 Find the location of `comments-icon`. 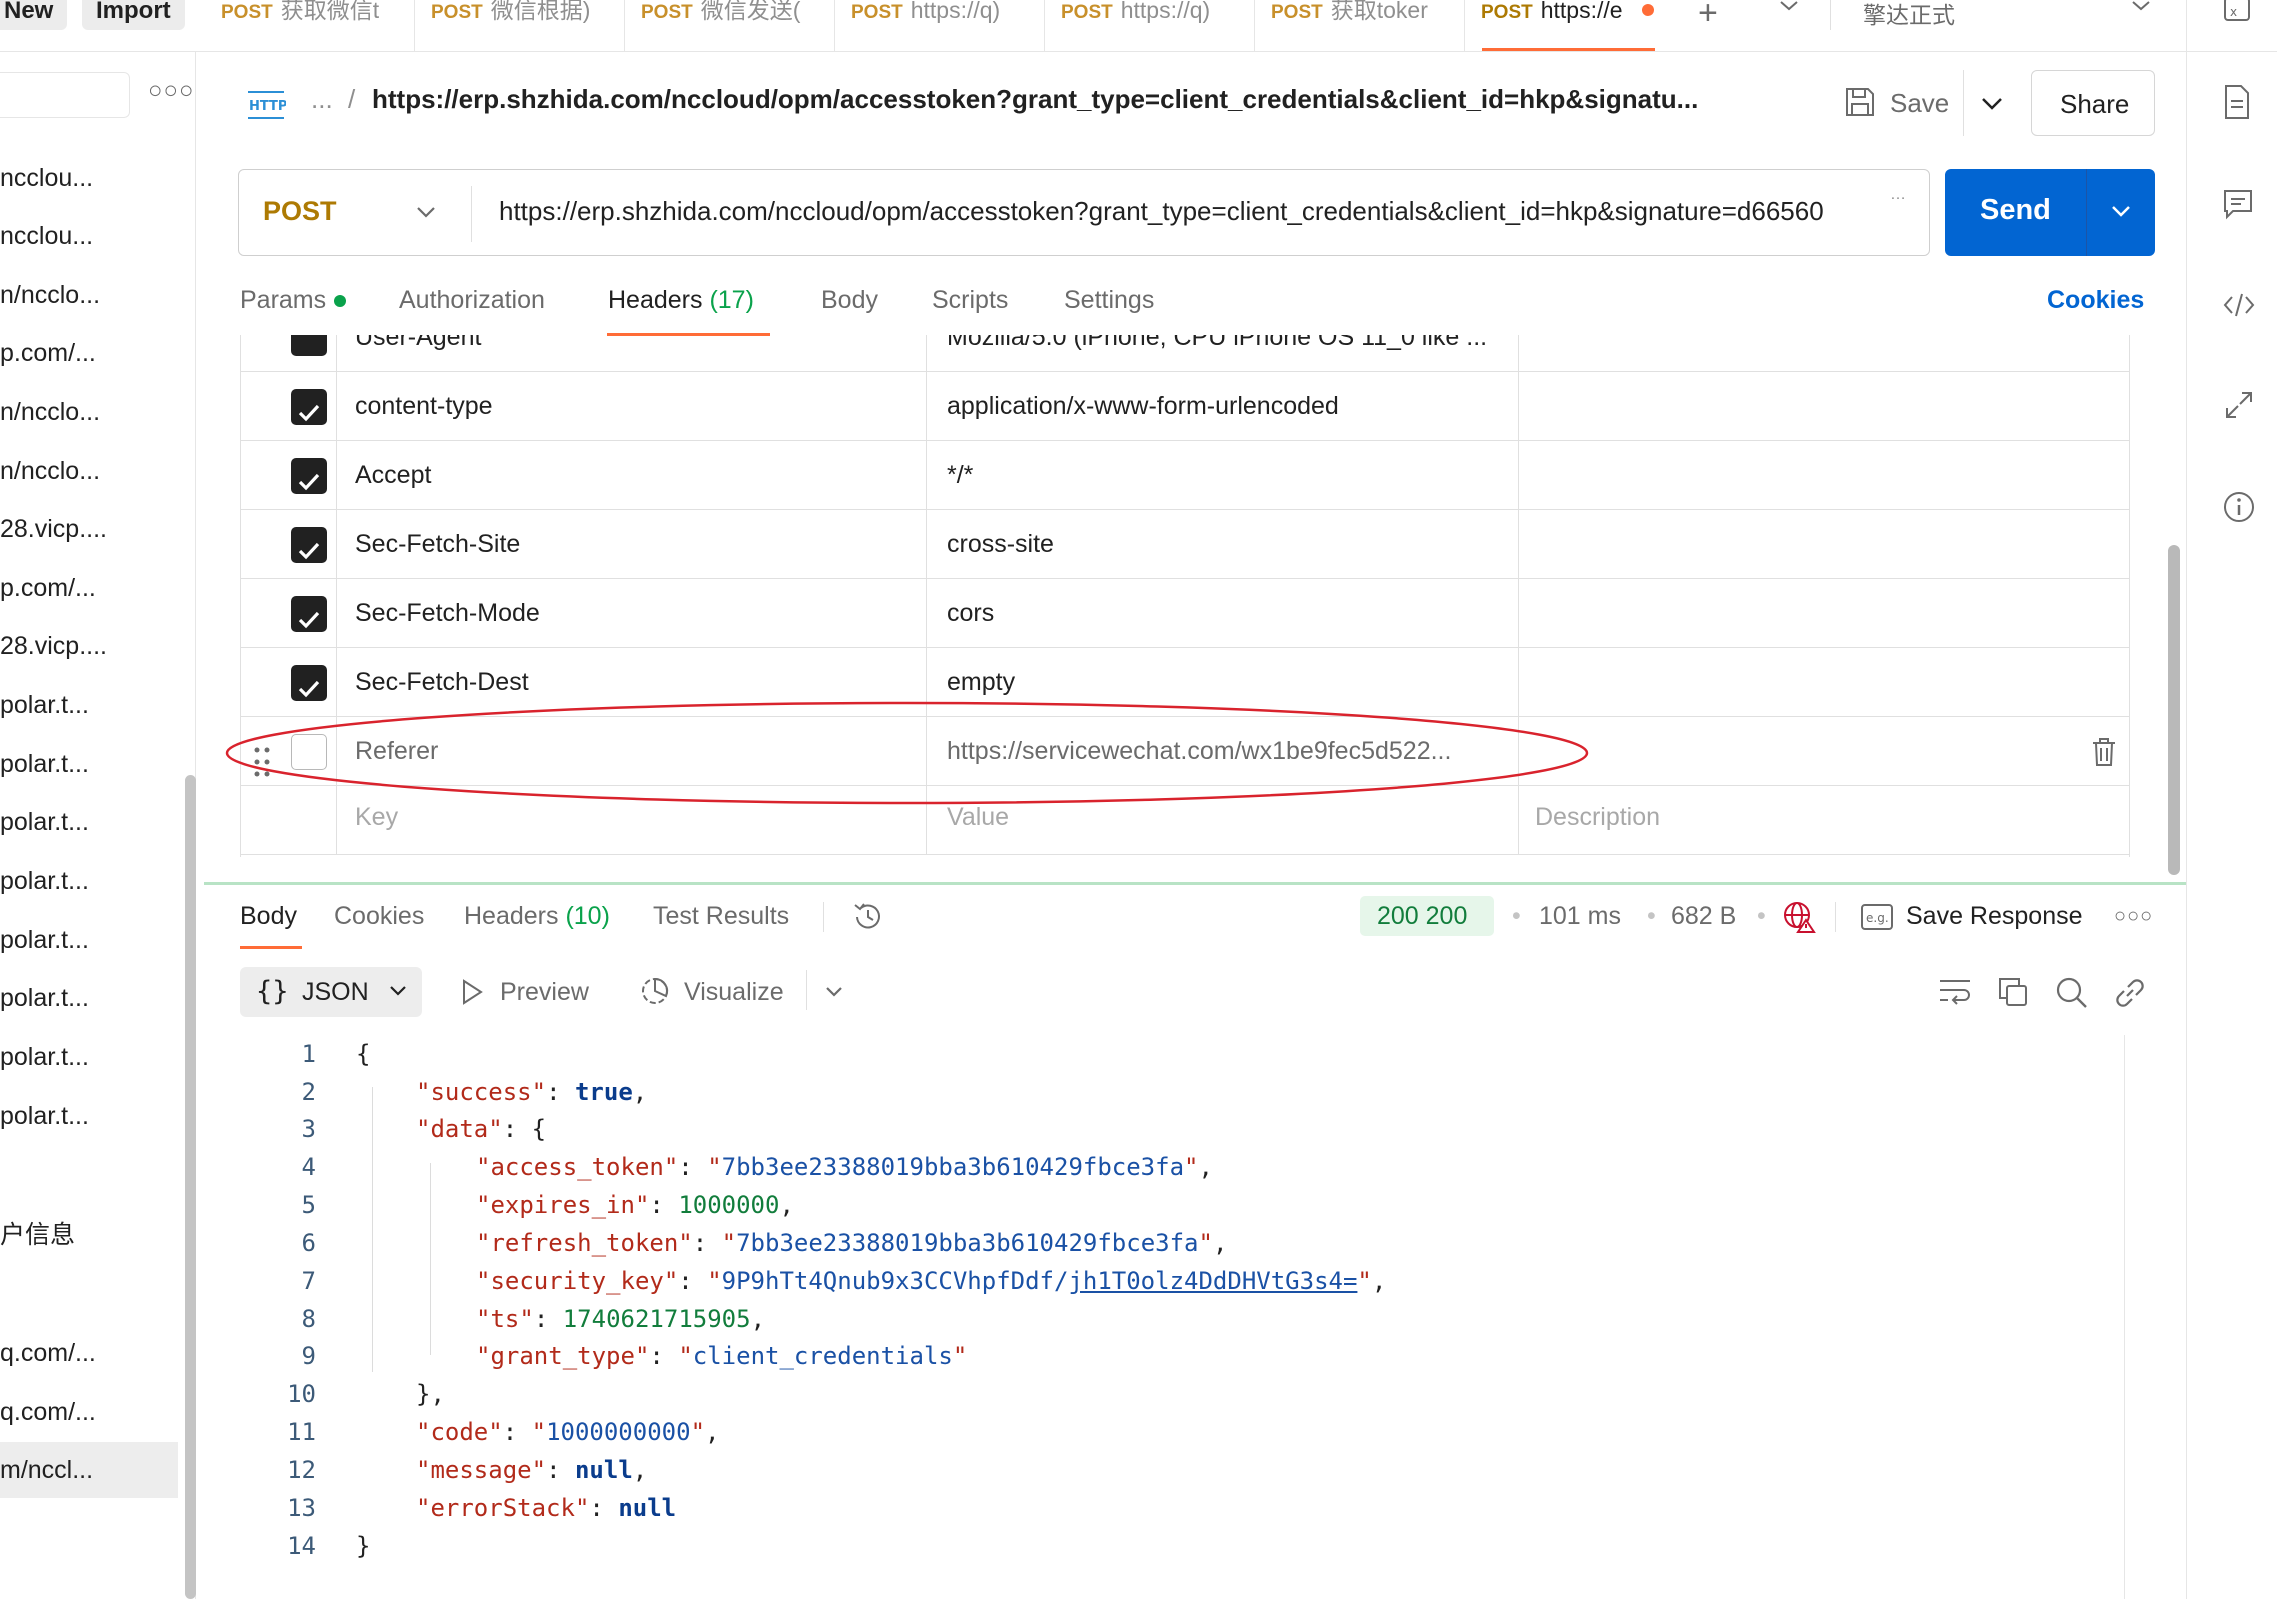

comments-icon is located at coordinates (2238, 206).